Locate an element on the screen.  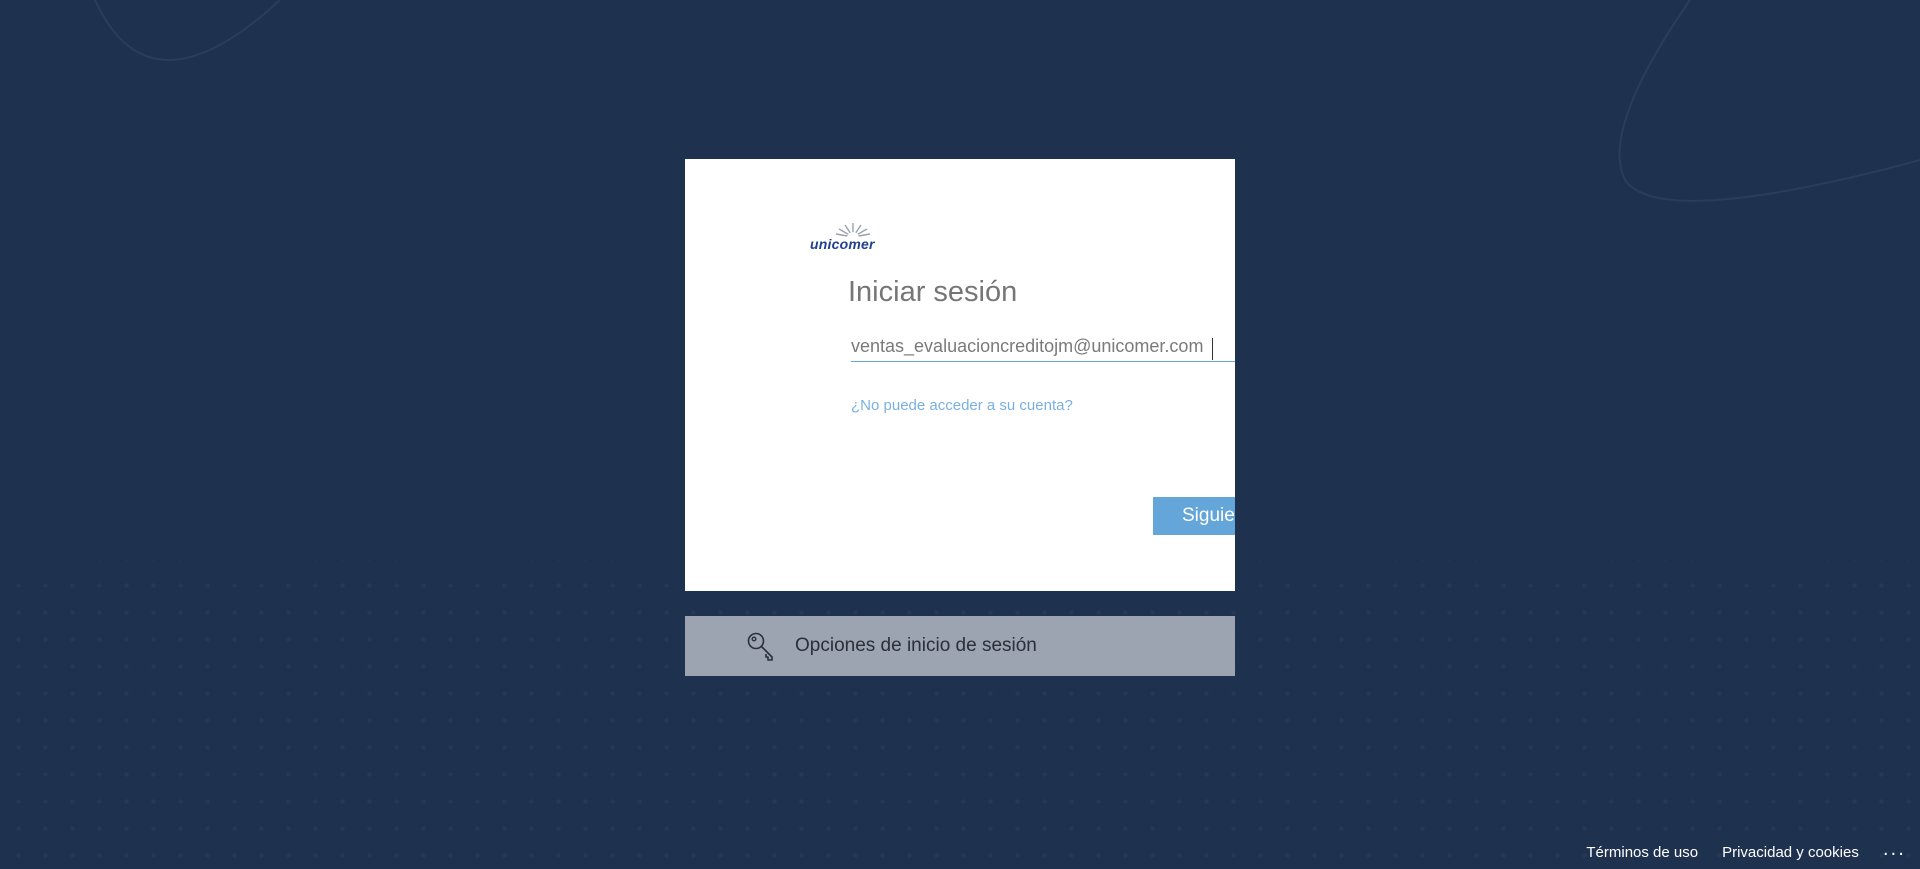
signin-options-button: Opciones de inicio de sesión is located at coordinates (960, 646).